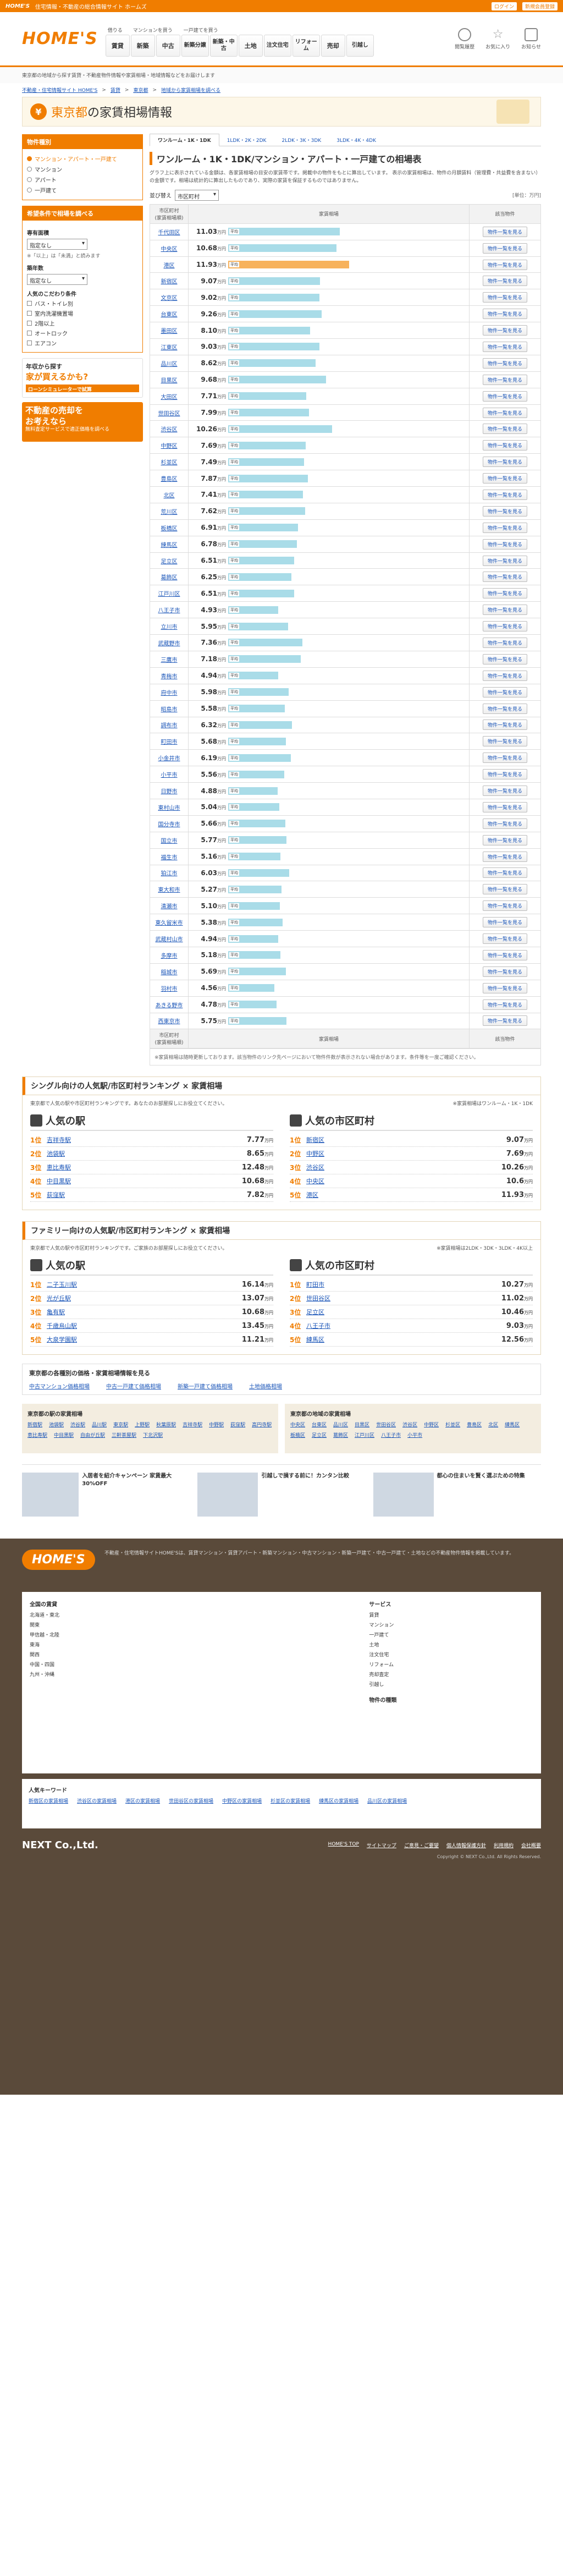 The height and width of the screenshot is (2576, 563). What do you see at coordinates (115, 90) in the screenshot?
I see `breadcrumb-link: 賃貸` at bounding box center [115, 90].